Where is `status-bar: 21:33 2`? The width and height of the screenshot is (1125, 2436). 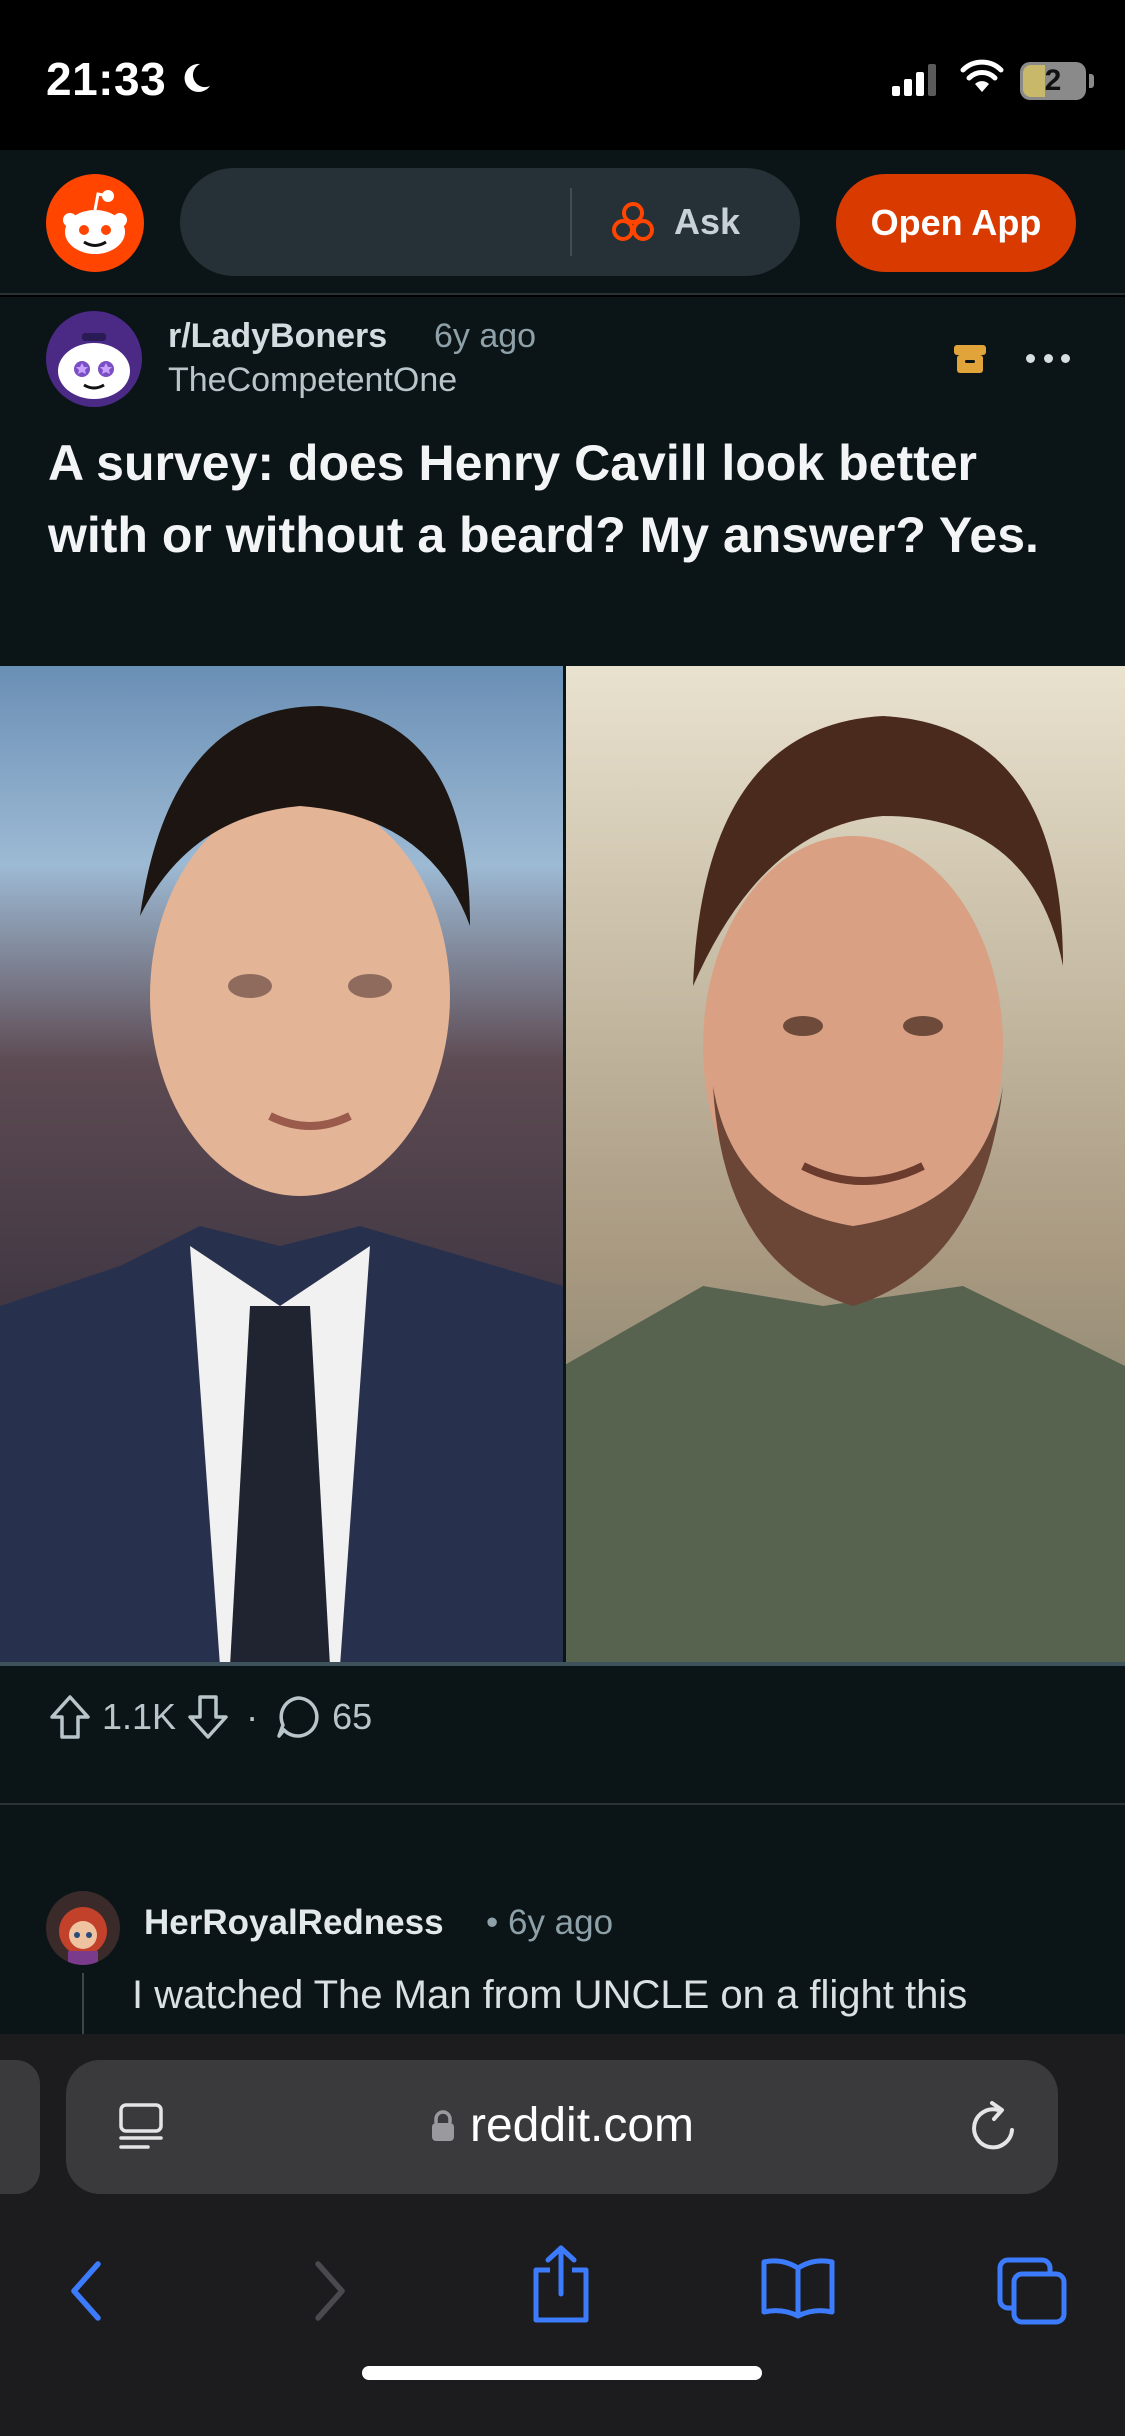
status-bar: 21:33 2 is located at coordinates (562, 75).